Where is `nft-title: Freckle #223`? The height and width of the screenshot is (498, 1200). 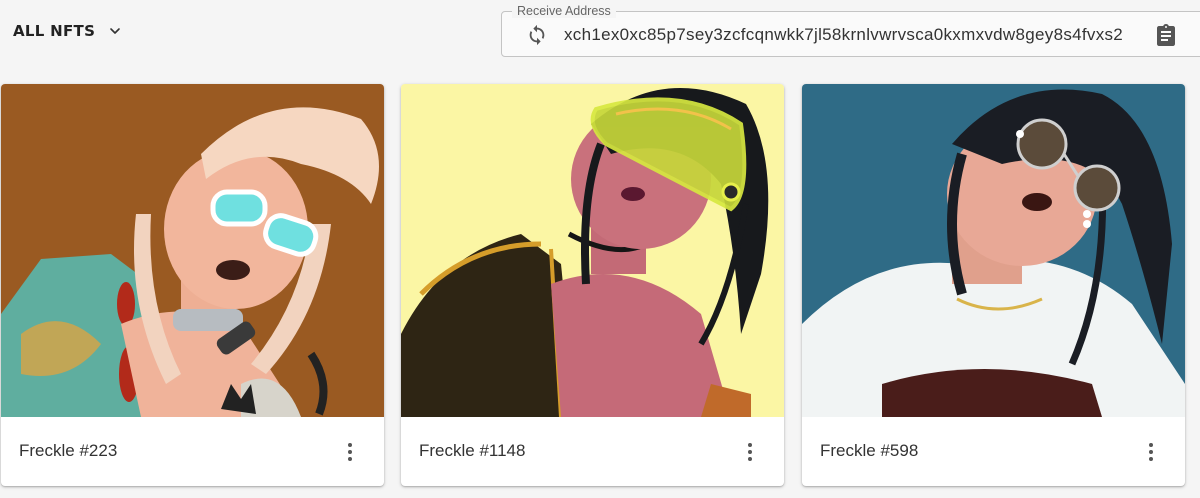
nft-title: Freckle #223 is located at coordinates (68, 450).